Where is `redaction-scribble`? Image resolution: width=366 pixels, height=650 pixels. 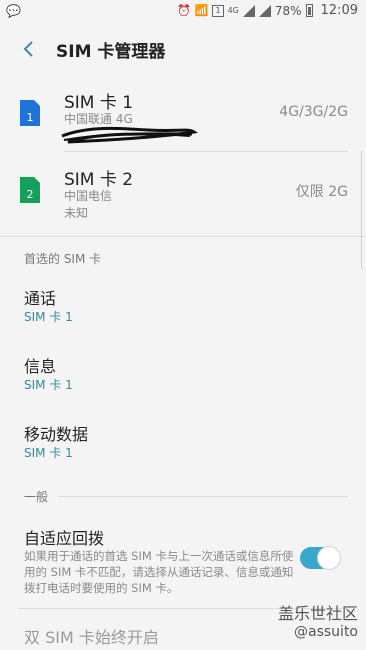 redaction-scribble is located at coordinates (129, 135).